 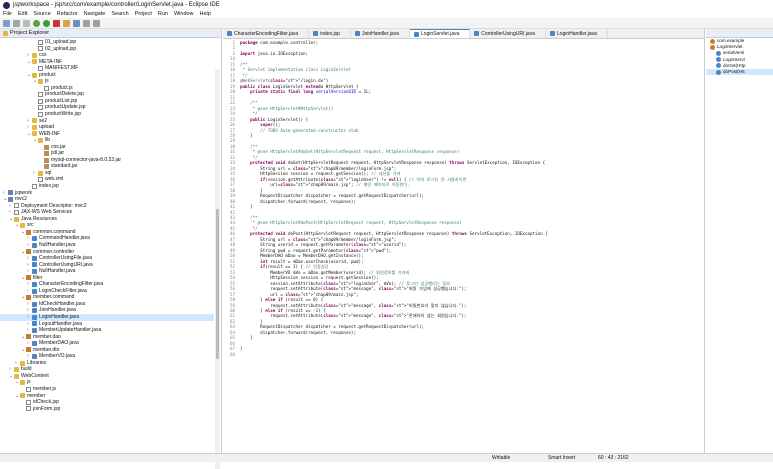 I want to click on project-explorer-title: Project Explorer, so click(x=30, y=33).